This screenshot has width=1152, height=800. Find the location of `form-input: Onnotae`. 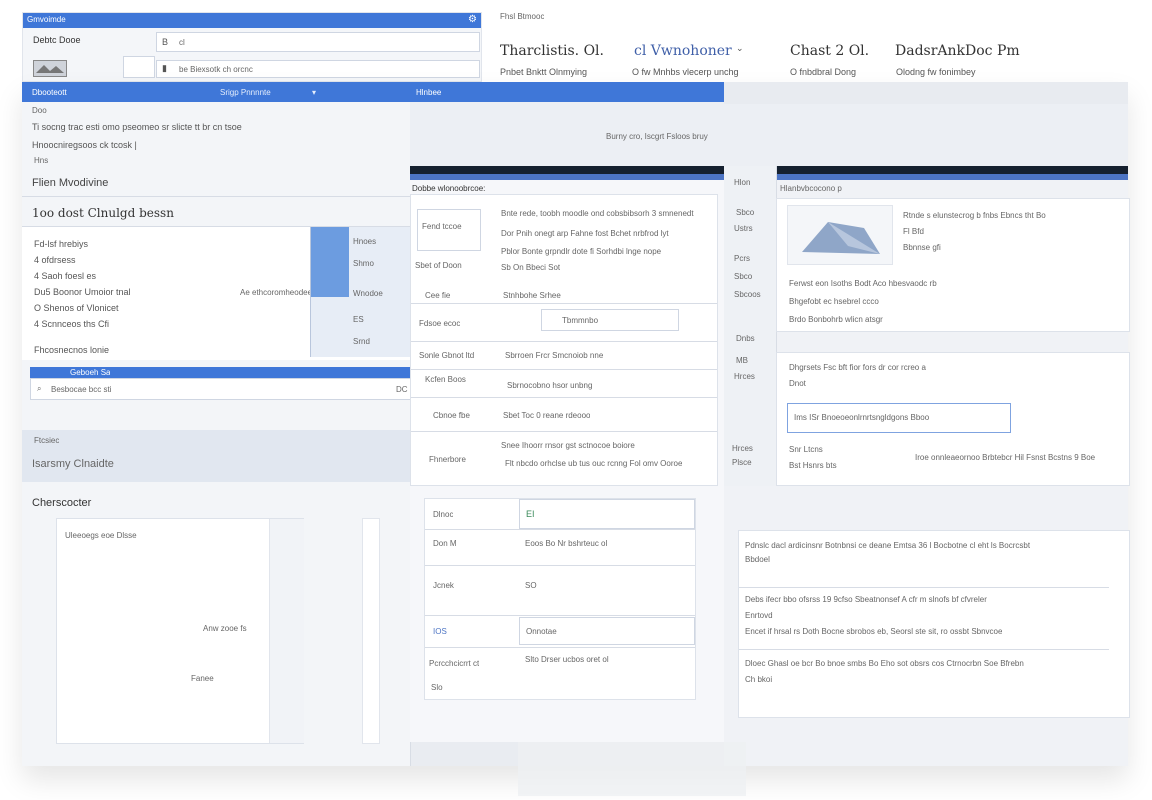

form-input: Onnotae is located at coordinates (607, 631).